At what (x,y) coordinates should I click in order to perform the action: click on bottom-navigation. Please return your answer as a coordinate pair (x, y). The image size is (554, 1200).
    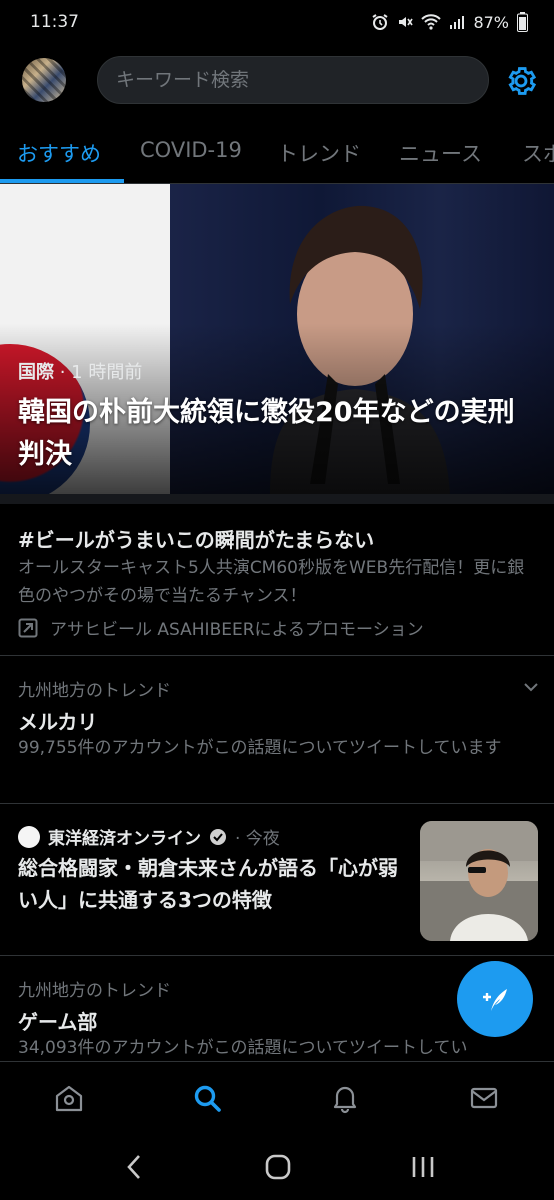
    Looking at the image, I should click on (277, 1098).